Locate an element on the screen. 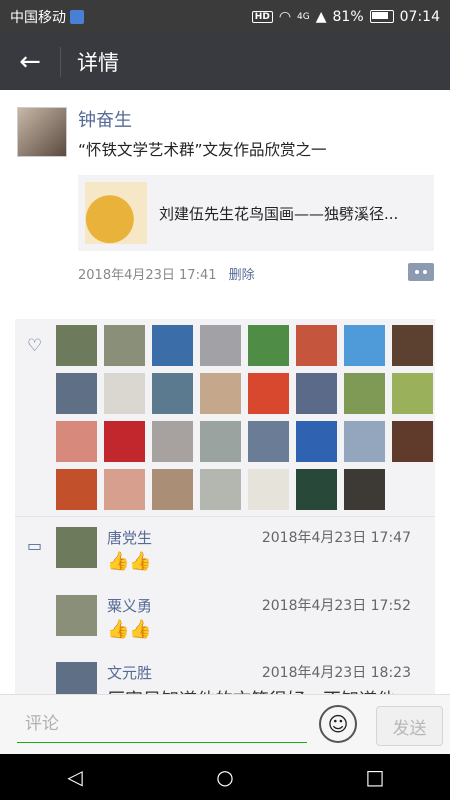 This screenshot has width=450, height=800. title-bar: ← 详情 is located at coordinates (225, 61).